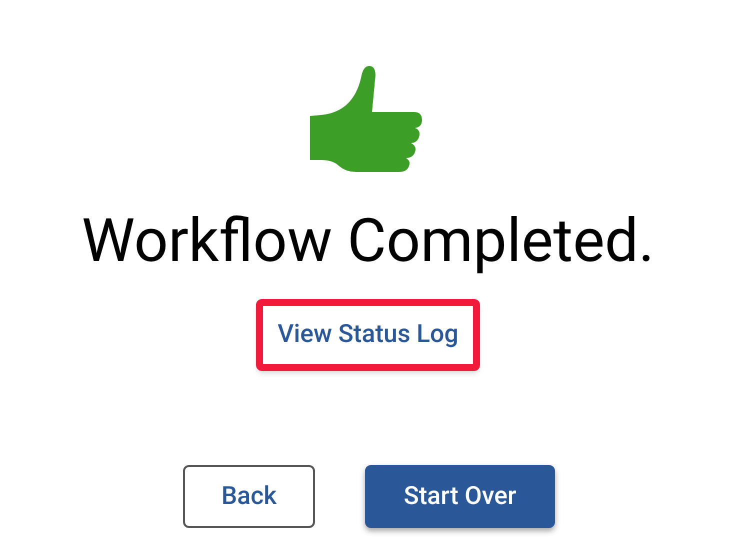 This screenshot has height=548, width=736. I want to click on status-log-link: View Status Log, so click(368, 335).